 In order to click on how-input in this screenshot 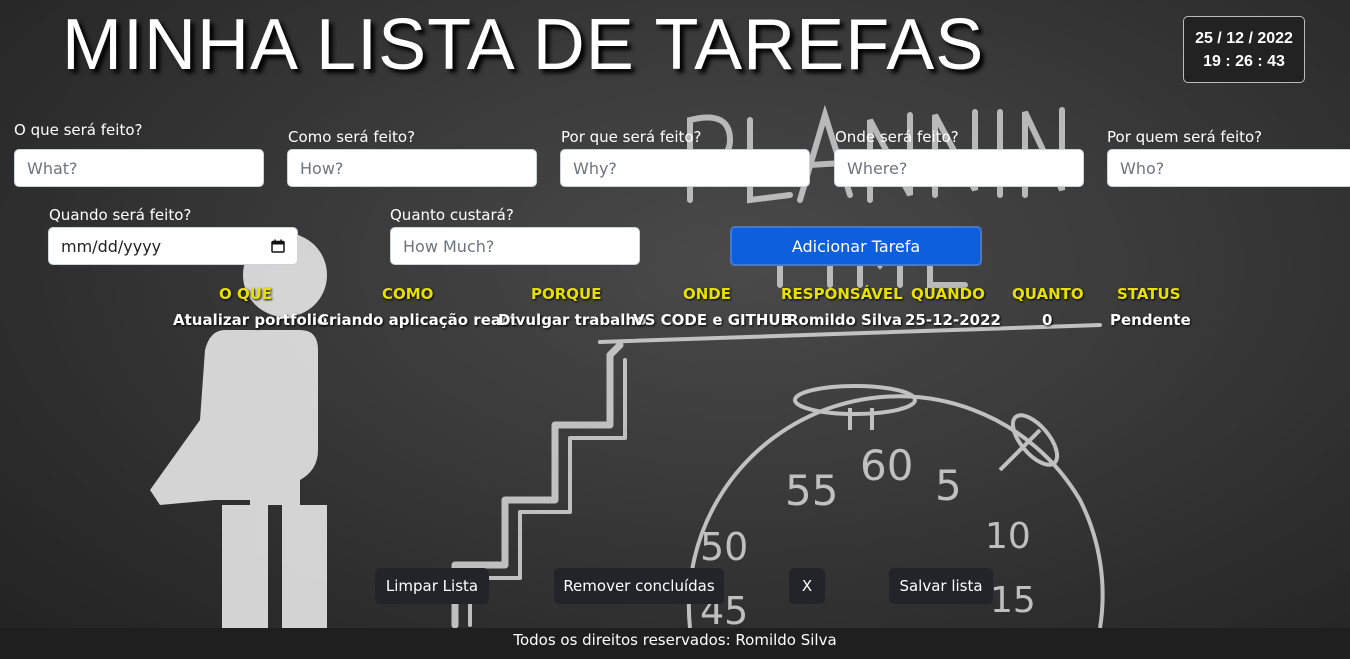, I will do `click(412, 168)`.